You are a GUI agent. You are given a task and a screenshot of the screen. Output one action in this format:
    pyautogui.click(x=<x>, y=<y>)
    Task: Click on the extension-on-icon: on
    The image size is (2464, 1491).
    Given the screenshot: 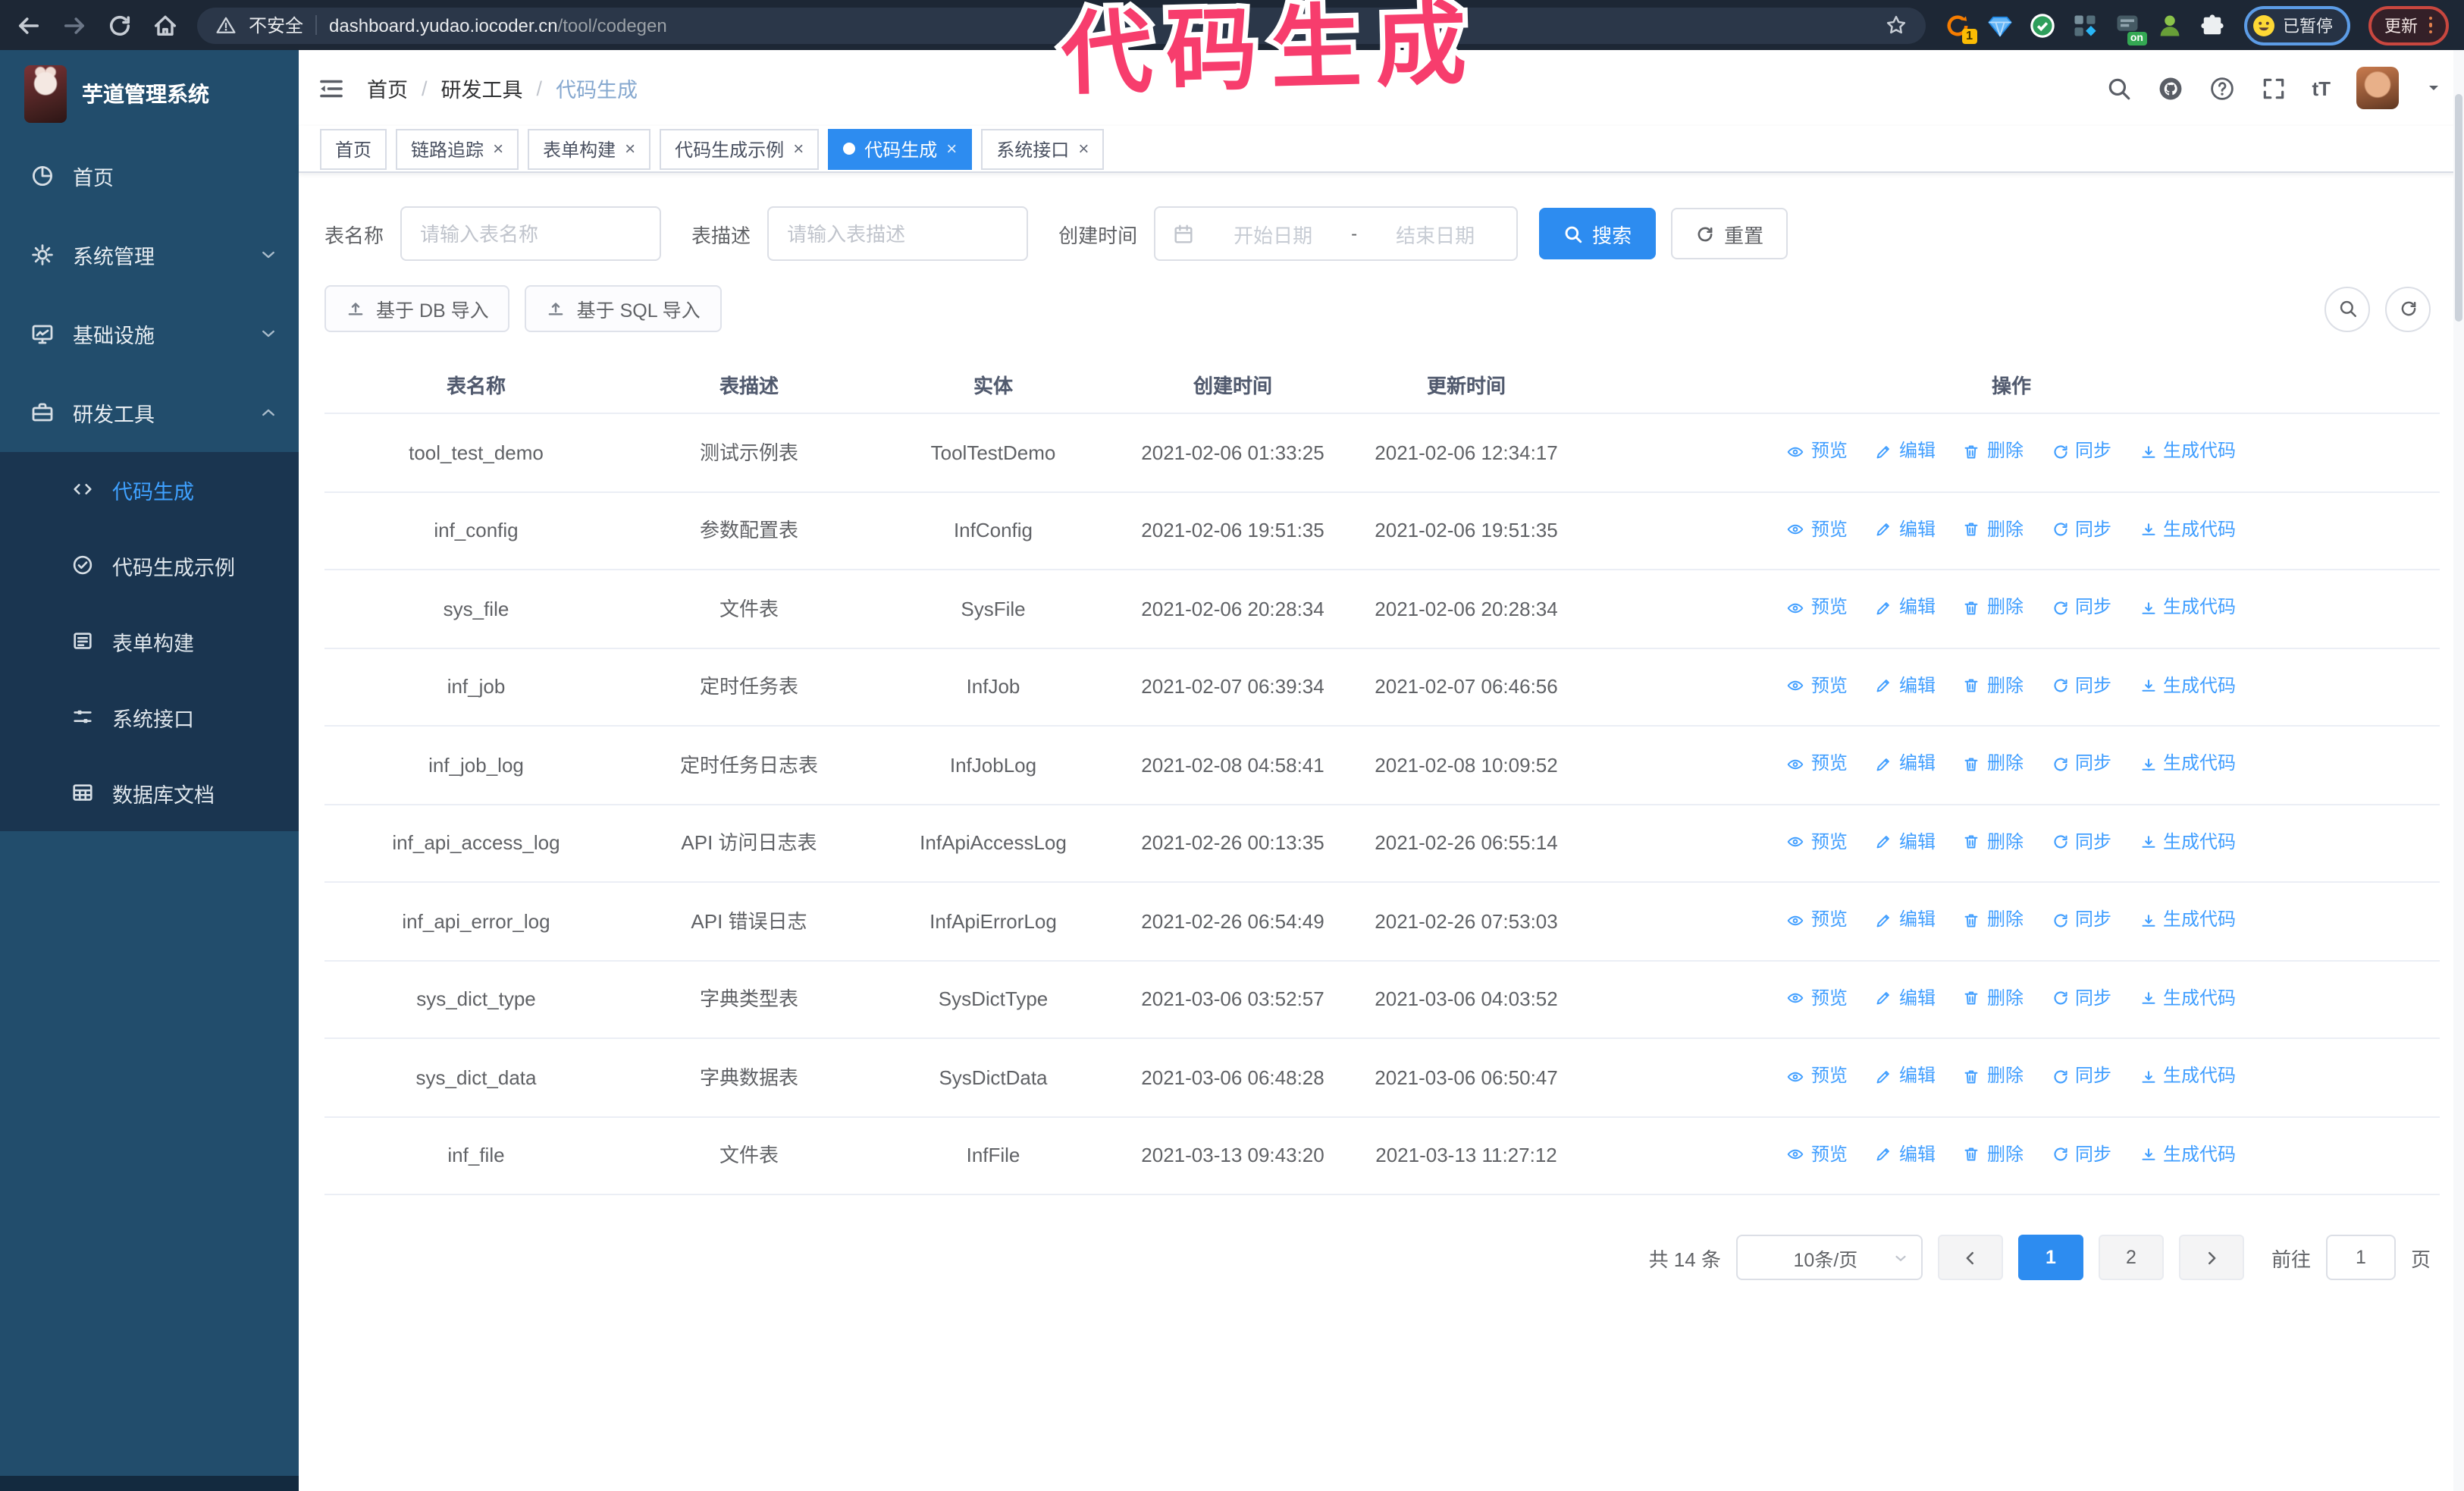 What is the action you would take?
    pyautogui.click(x=2129, y=28)
    